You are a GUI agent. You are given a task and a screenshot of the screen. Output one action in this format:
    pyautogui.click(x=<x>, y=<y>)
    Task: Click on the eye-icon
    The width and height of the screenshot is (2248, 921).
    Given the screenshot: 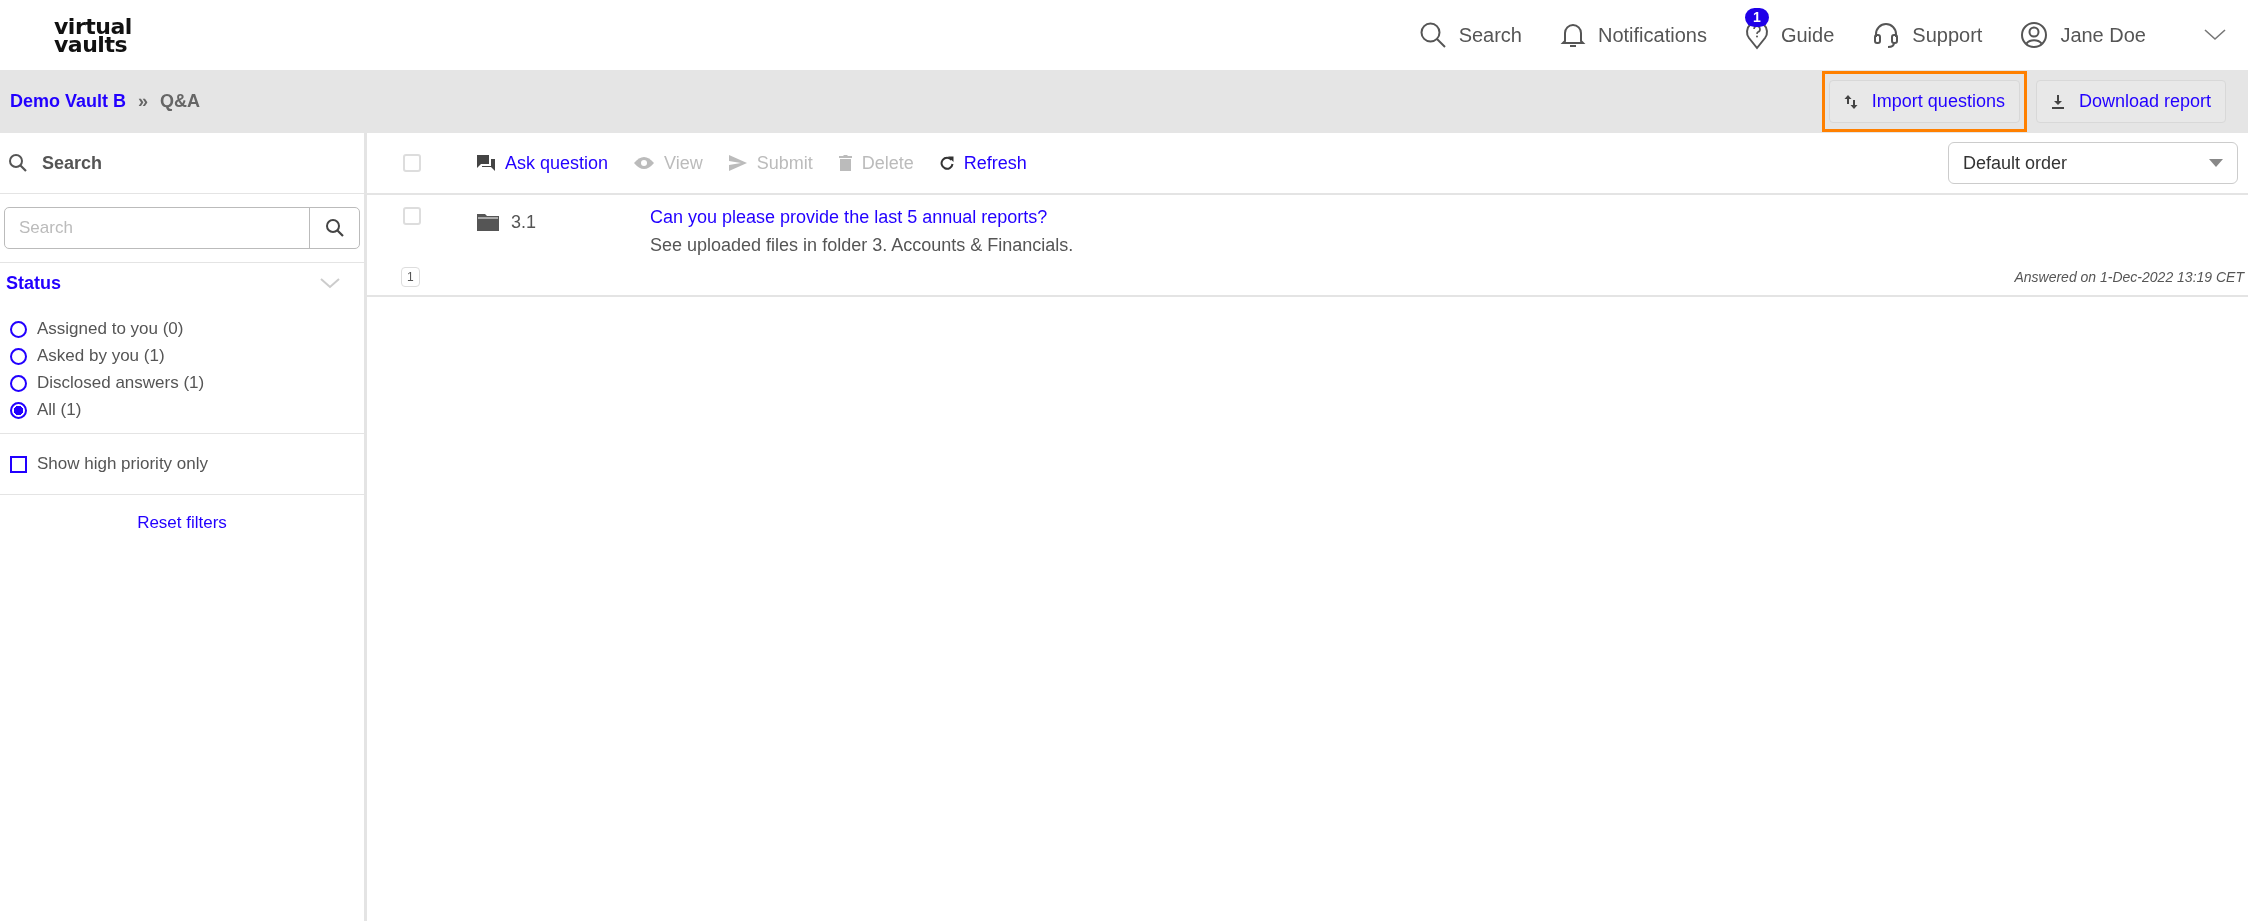 What is the action you would take?
    pyautogui.click(x=644, y=163)
    